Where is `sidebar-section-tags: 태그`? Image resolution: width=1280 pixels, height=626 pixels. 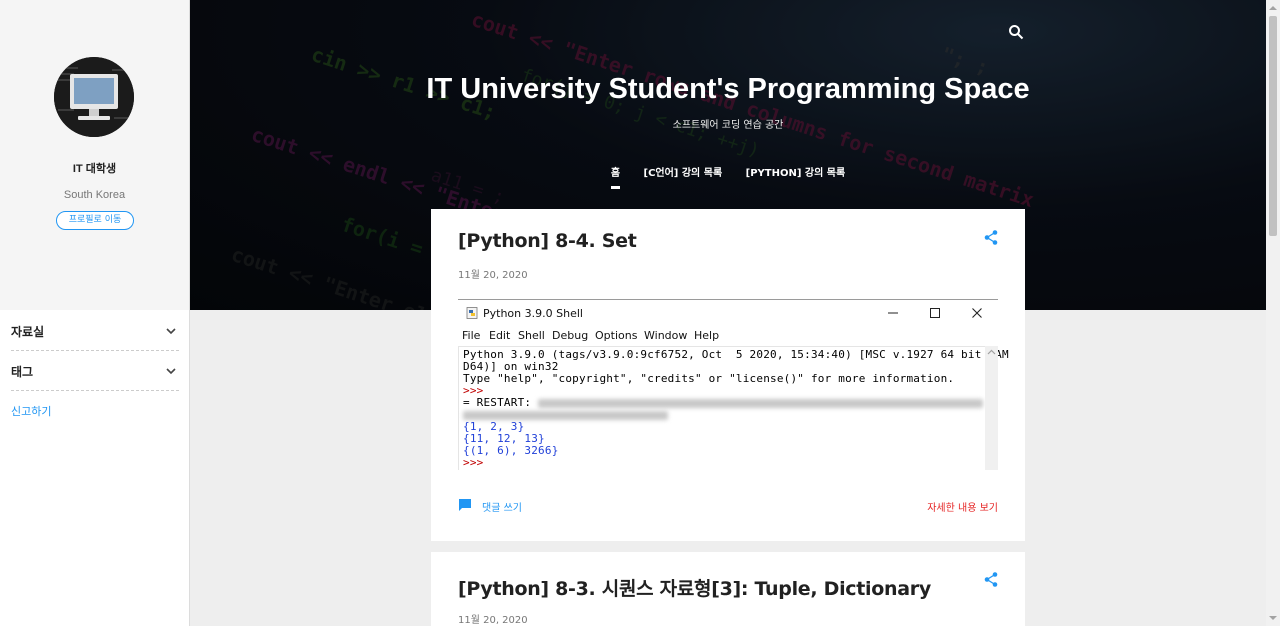 sidebar-section-tags: 태그 is located at coordinates (95, 371).